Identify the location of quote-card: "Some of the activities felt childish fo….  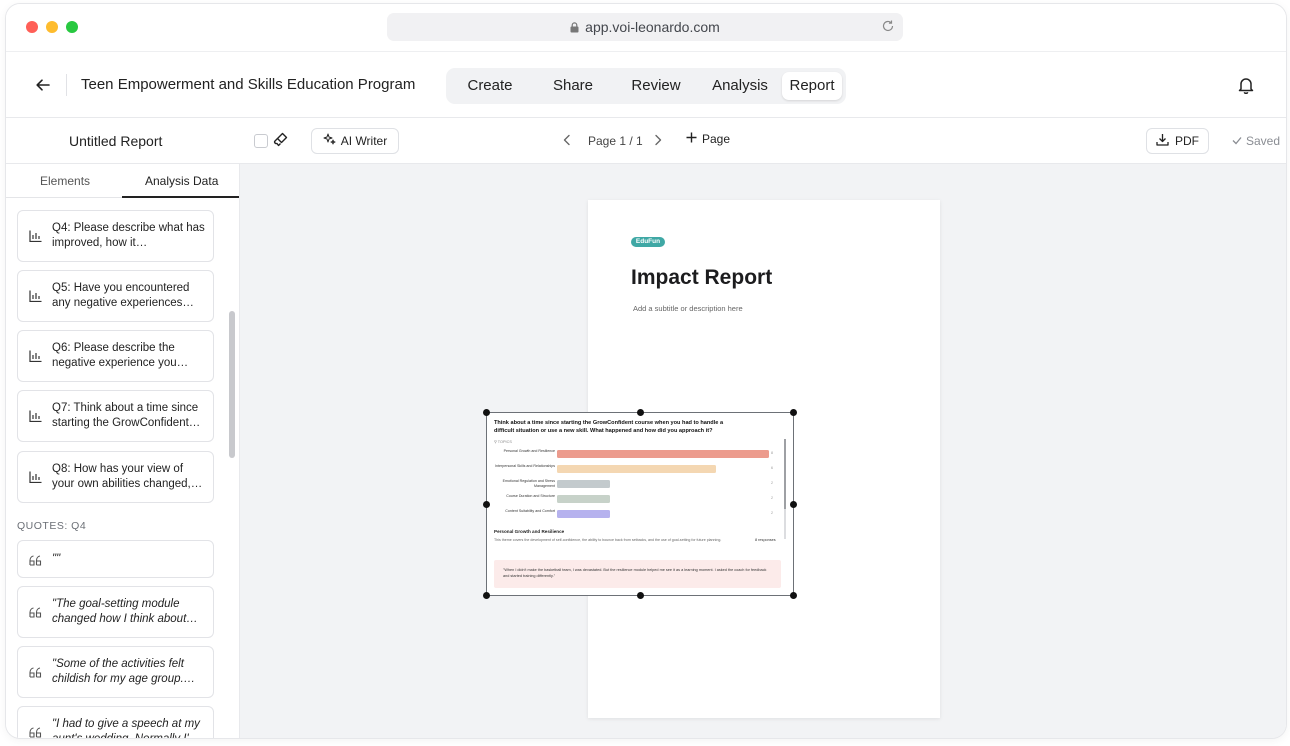
(115, 672).